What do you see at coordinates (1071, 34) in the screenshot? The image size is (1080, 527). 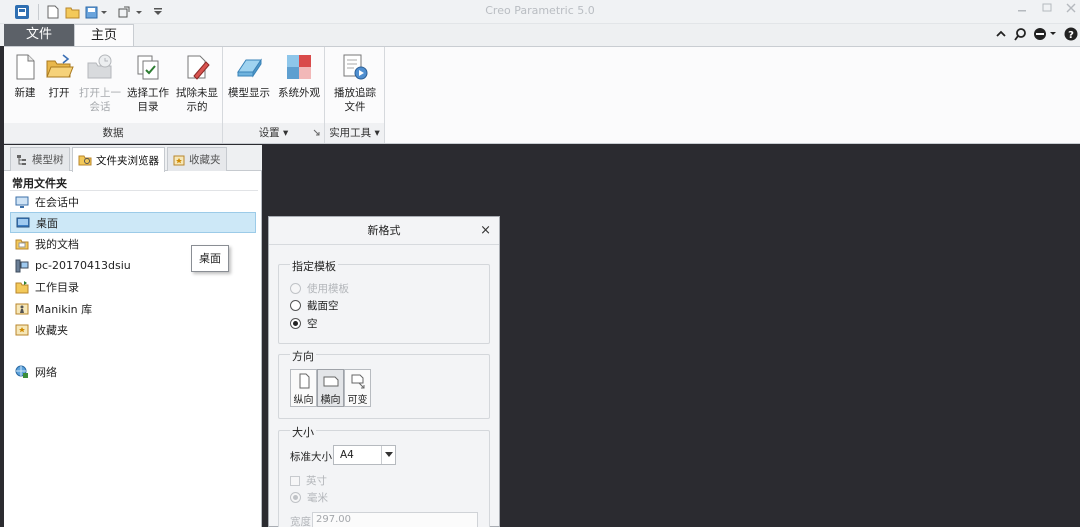 I see `help-icon: ?` at bounding box center [1071, 34].